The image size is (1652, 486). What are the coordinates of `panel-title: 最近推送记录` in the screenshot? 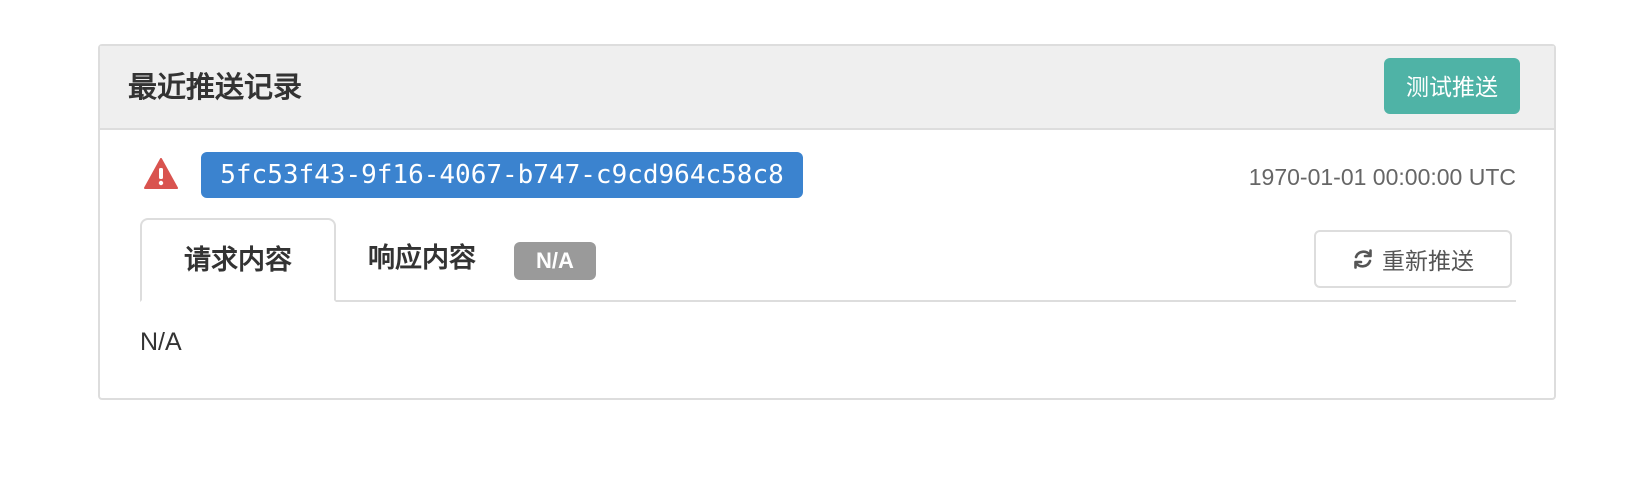 It's located at (215, 88).